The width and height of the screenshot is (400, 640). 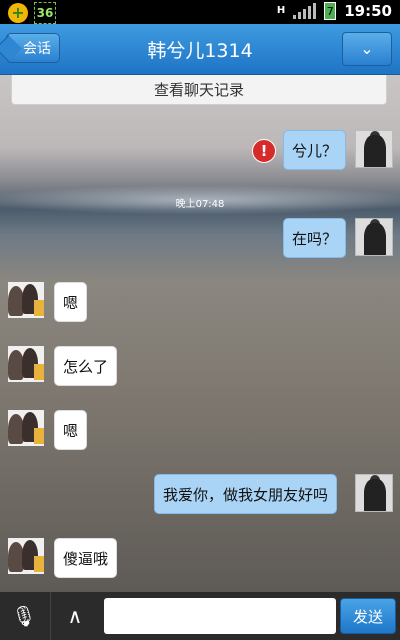 What do you see at coordinates (281, 10) in the screenshot?
I see `network-type-icon: H` at bounding box center [281, 10].